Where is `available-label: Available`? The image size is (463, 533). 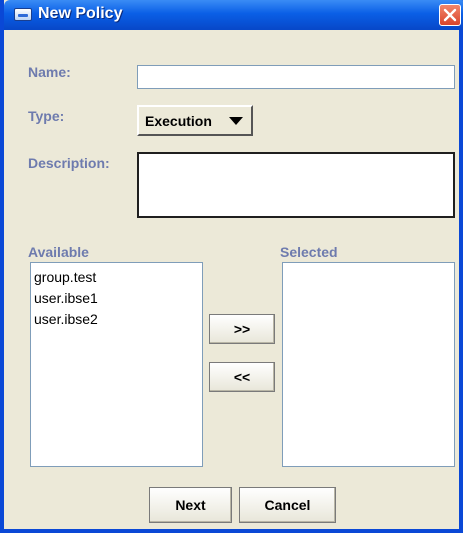 available-label: Available is located at coordinates (58, 252).